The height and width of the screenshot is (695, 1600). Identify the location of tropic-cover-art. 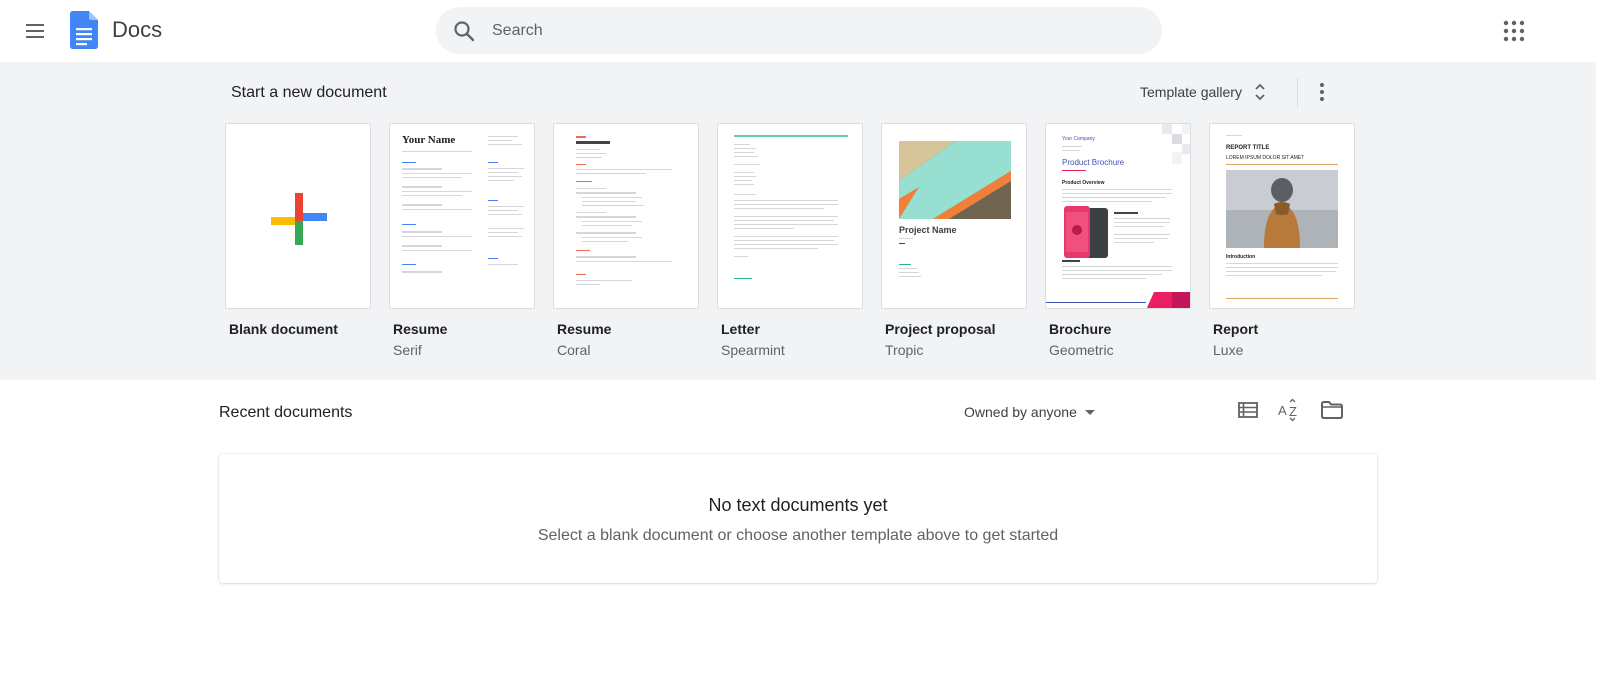
(955, 180).